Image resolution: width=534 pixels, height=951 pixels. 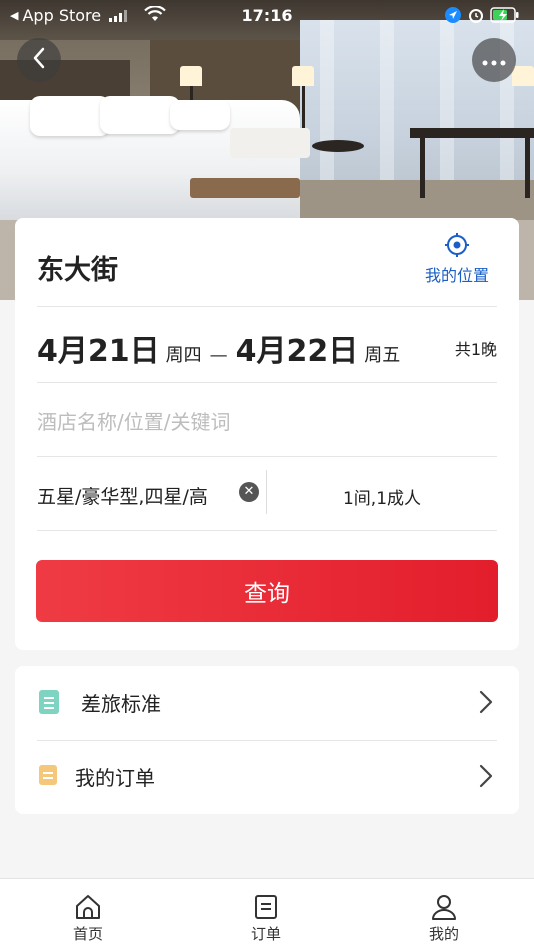 I want to click on menu-item-my-orders: 我的订单, so click(x=267, y=777).